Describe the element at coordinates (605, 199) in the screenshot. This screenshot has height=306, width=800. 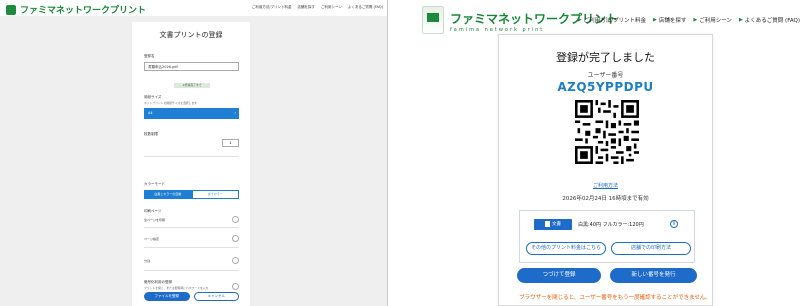
I see `expiry-text: 2026年02月24日 16時頃まで有効` at that location.